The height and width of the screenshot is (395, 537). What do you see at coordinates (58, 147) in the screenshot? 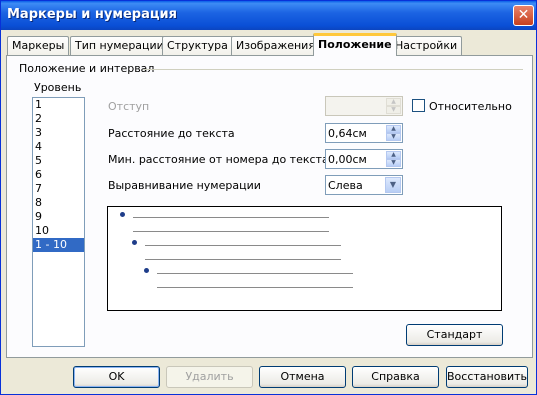
I see `level-item: 4` at bounding box center [58, 147].